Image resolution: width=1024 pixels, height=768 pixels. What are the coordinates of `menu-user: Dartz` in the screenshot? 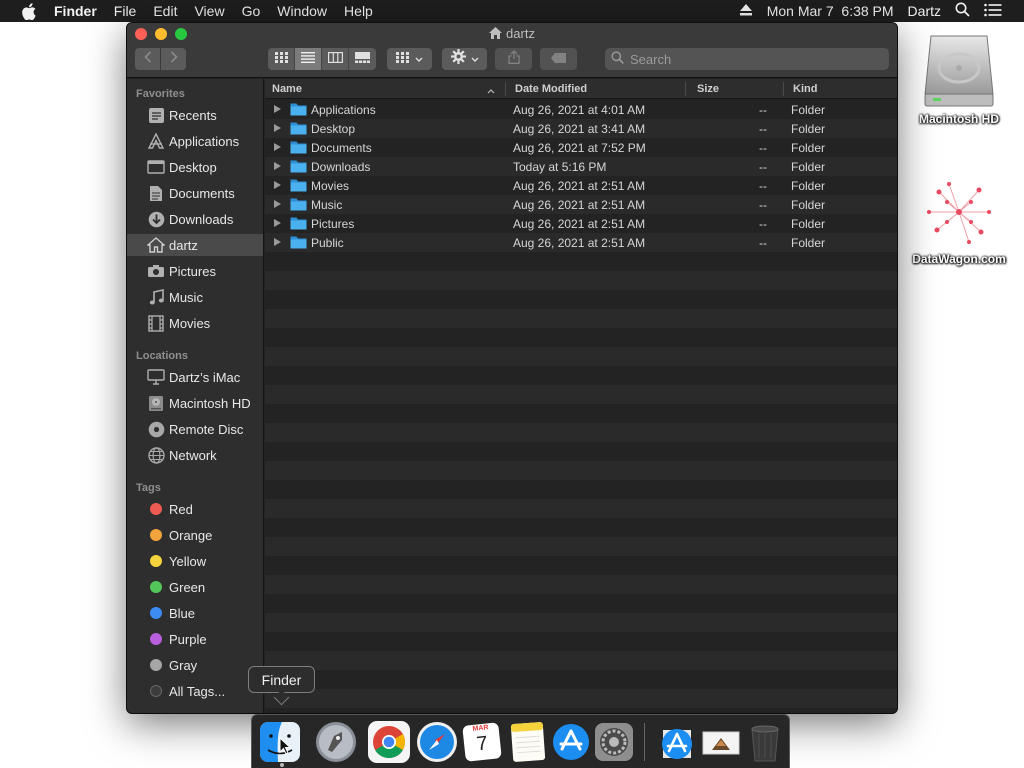 It's located at (924, 11).